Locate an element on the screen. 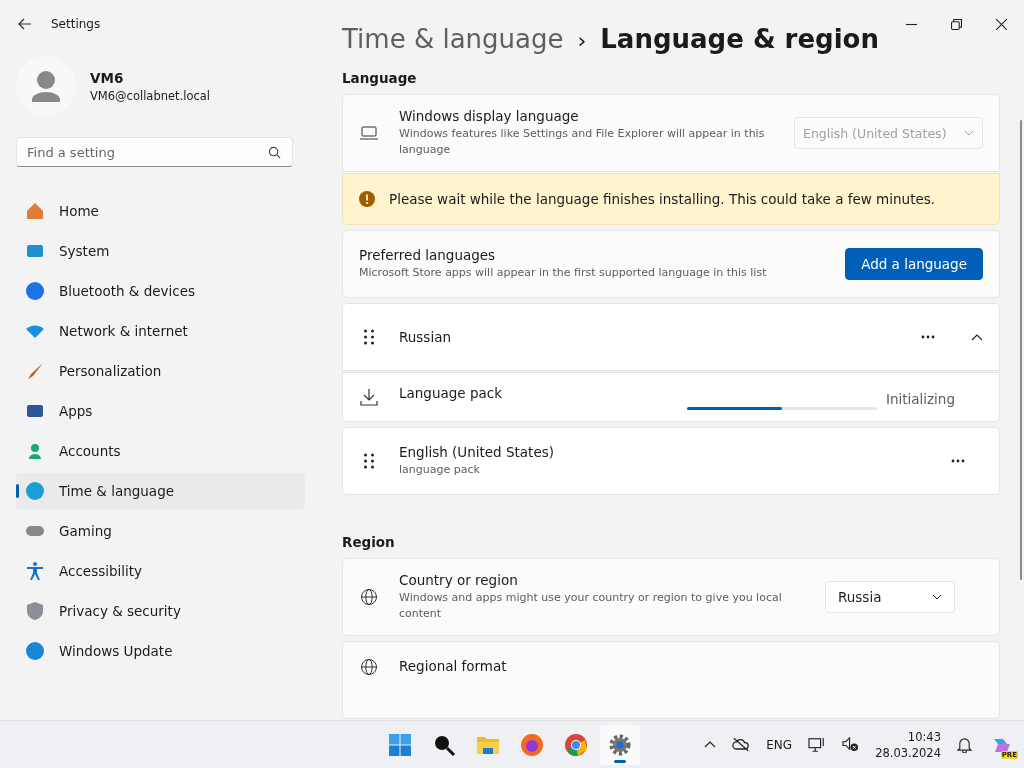 The image size is (1024, 768). search-field: Find a setting is located at coordinates (154, 152).